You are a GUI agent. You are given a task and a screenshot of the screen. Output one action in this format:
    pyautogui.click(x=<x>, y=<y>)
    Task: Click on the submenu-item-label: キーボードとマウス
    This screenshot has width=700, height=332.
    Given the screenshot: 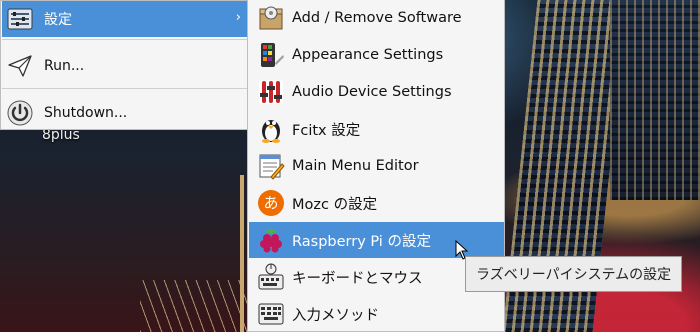 What is the action you would take?
    pyautogui.click(x=357, y=278)
    